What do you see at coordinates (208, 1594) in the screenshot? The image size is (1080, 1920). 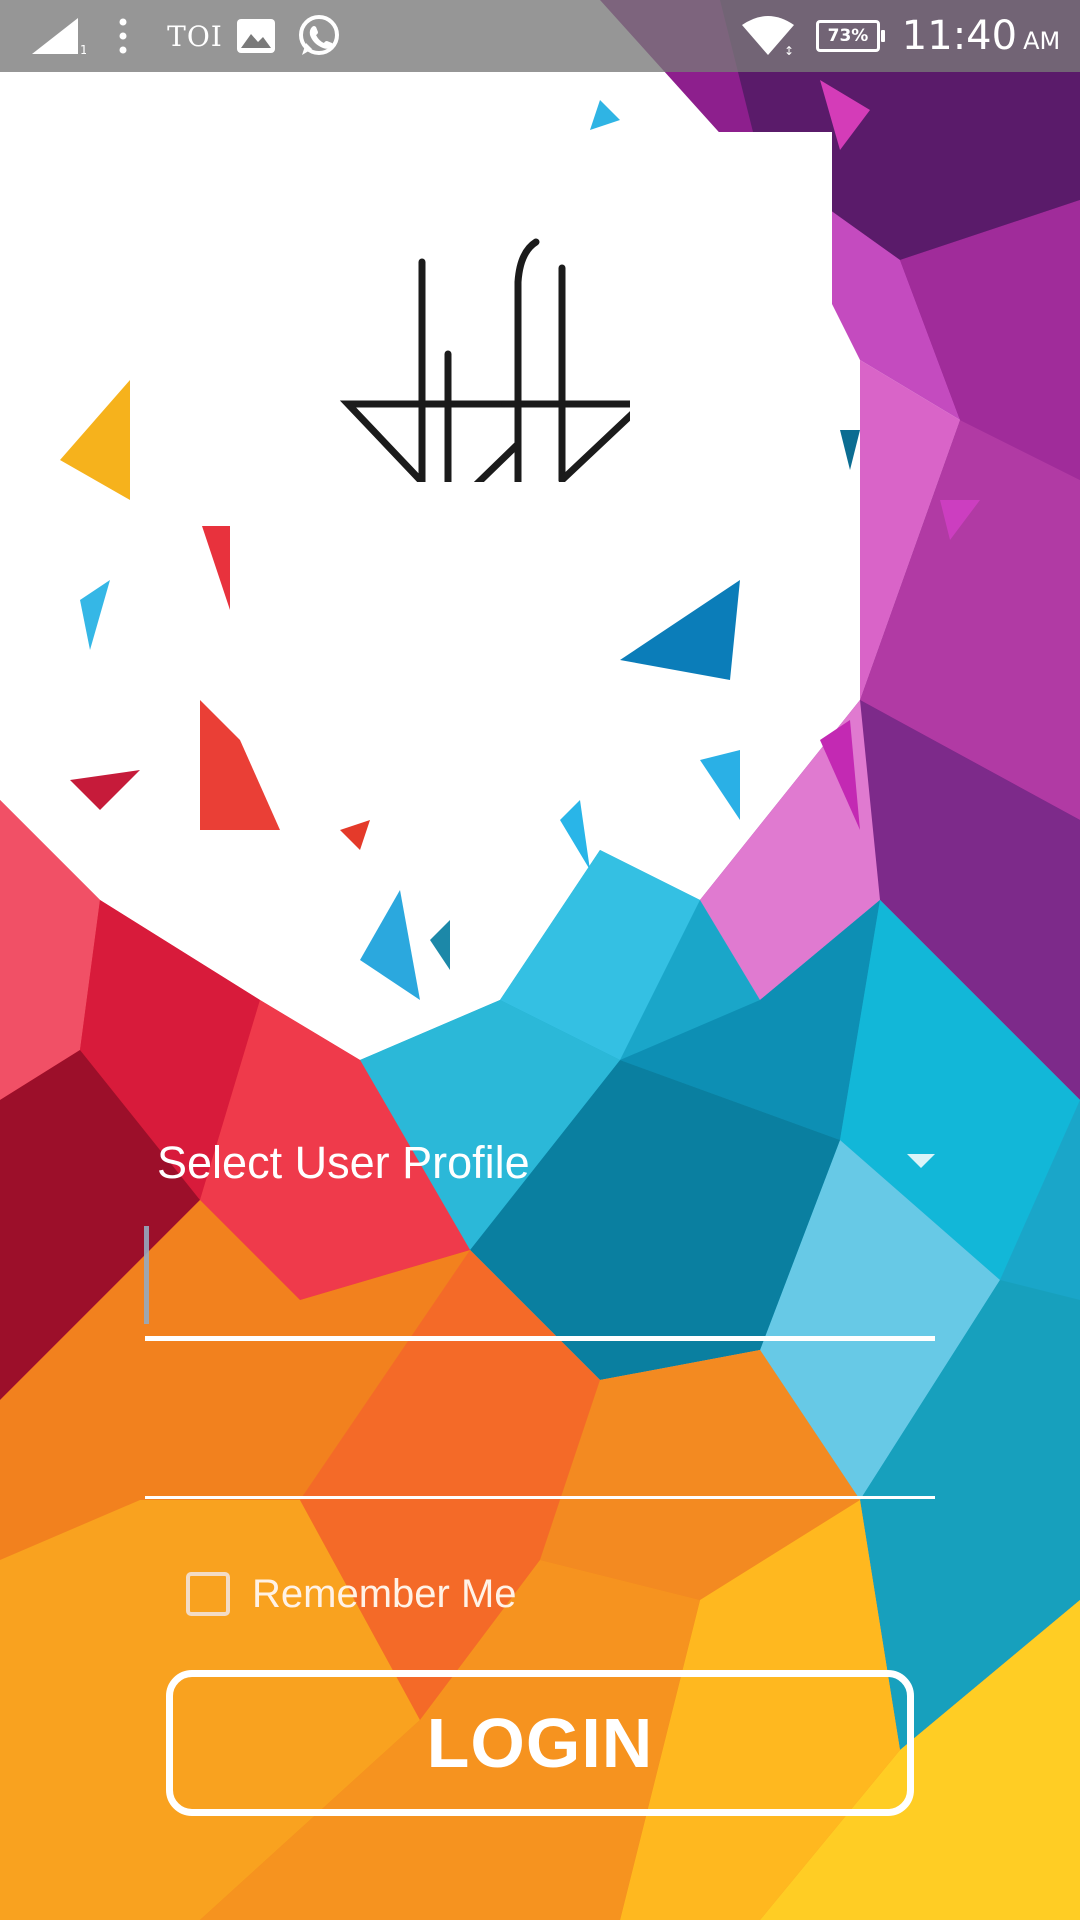 I see `remember-me-checkbox` at bounding box center [208, 1594].